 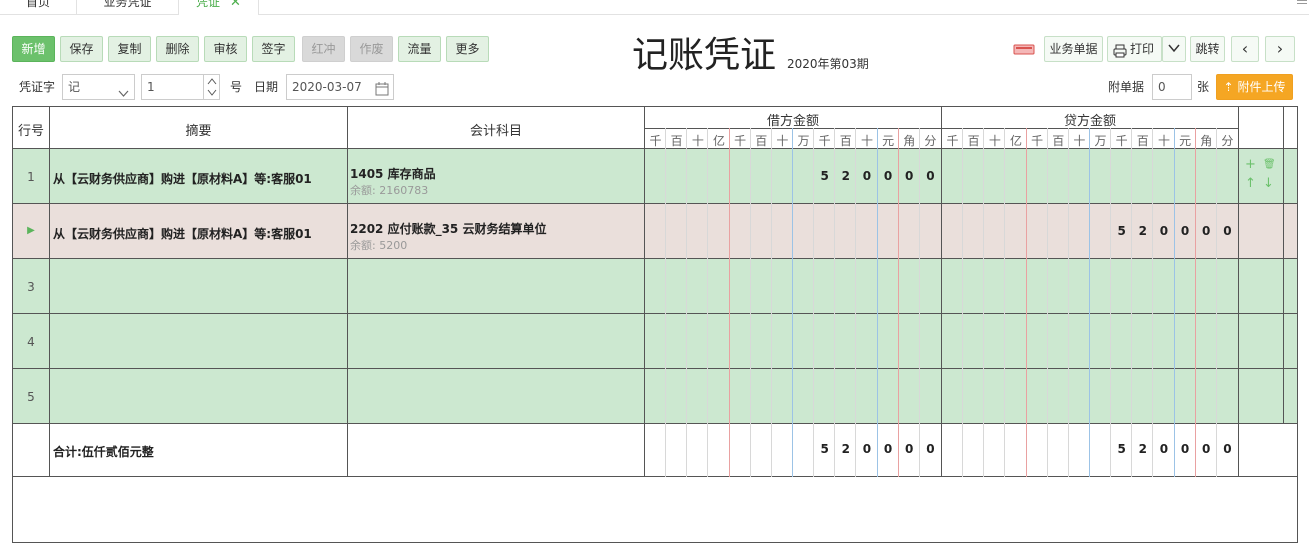 I want to click on print-label: 打印, so click(x=1142, y=49).